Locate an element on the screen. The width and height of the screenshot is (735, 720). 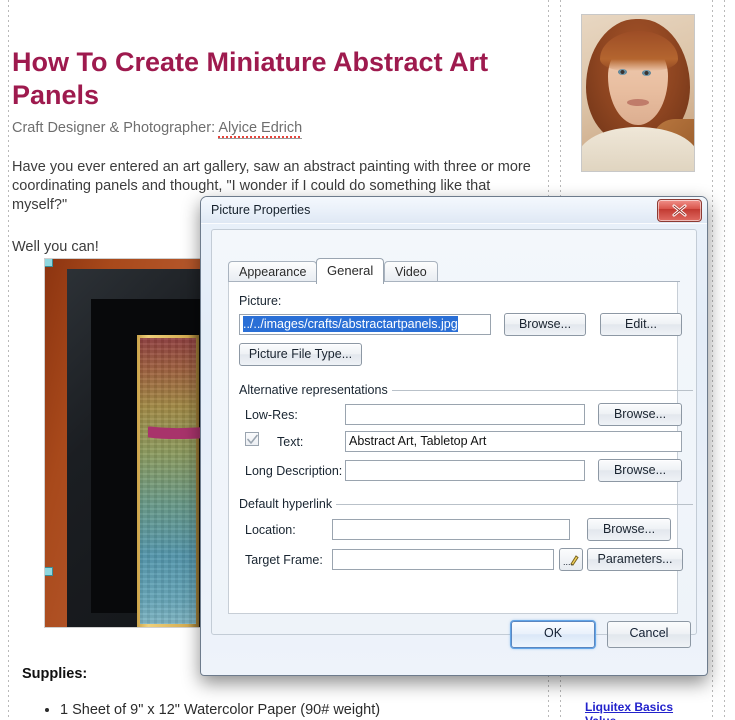
byline-author-link: Alyice Edrich is located at coordinates (260, 129).